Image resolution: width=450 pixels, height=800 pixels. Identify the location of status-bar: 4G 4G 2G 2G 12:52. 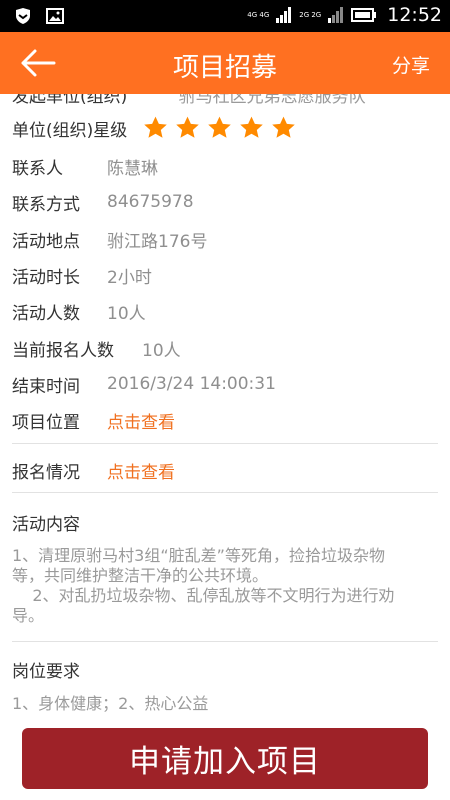
(225, 16).